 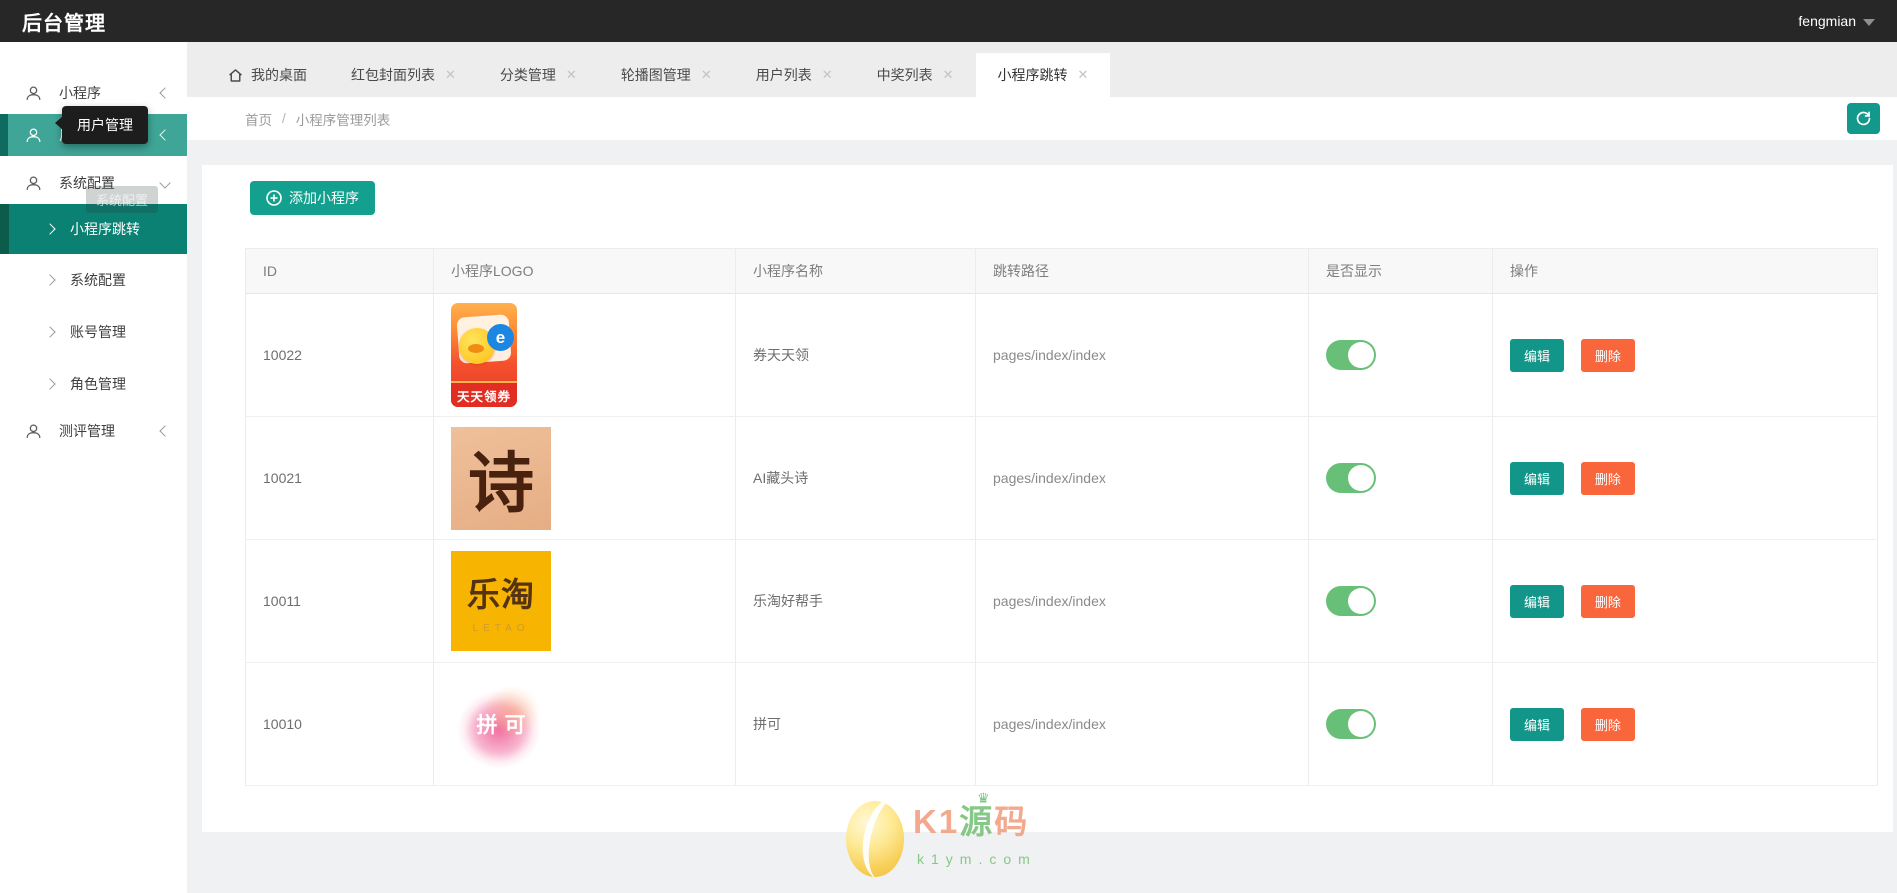 What do you see at coordinates (1863, 118) in the screenshot?
I see `refresh-button` at bounding box center [1863, 118].